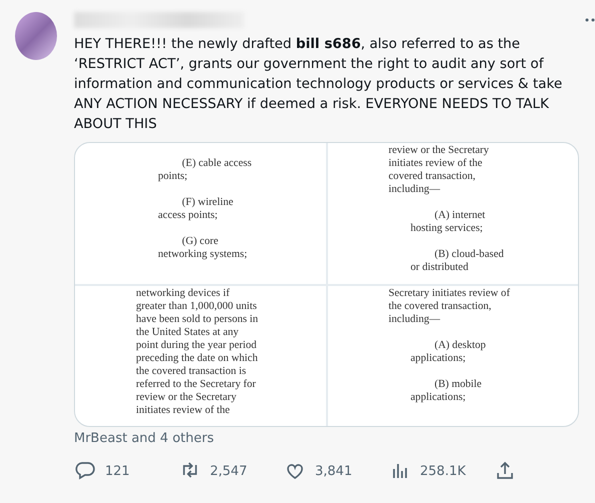  Describe the element at coordinates (36, 36) in the screenshot. I see `avatar` at that location.